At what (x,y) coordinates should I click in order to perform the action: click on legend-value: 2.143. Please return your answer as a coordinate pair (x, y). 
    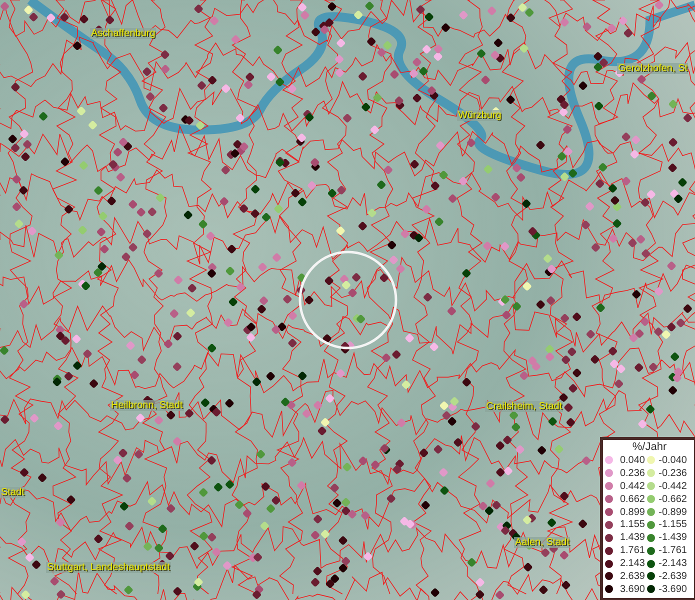
    Looking at the image, I should click on (631, 564).